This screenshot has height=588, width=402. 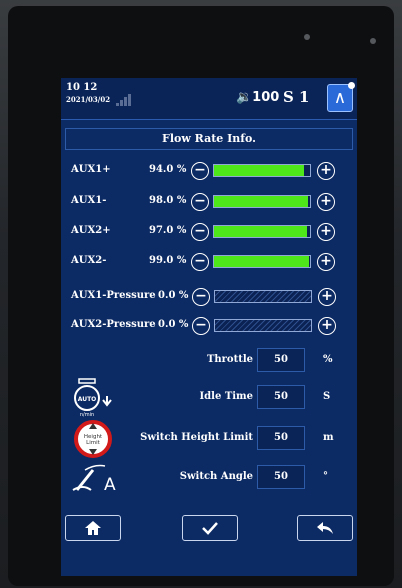 I want to click on back-arrow-icon, so click(x=325, y=528).